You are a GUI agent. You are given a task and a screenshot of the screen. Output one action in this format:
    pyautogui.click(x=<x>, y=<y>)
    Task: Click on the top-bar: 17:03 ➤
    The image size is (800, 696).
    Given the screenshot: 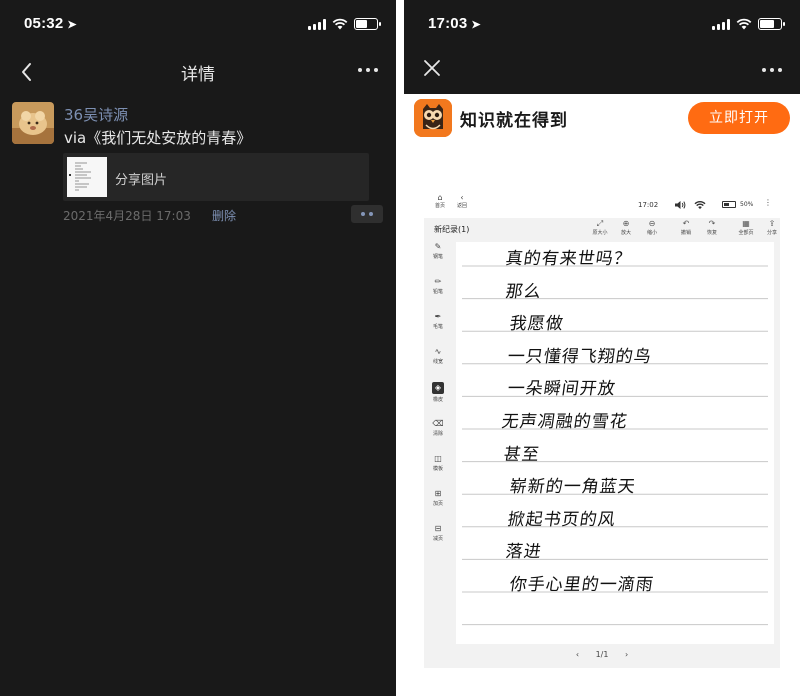 What is the action you would take?
    pyautogui.click(x=602, y=47)
    